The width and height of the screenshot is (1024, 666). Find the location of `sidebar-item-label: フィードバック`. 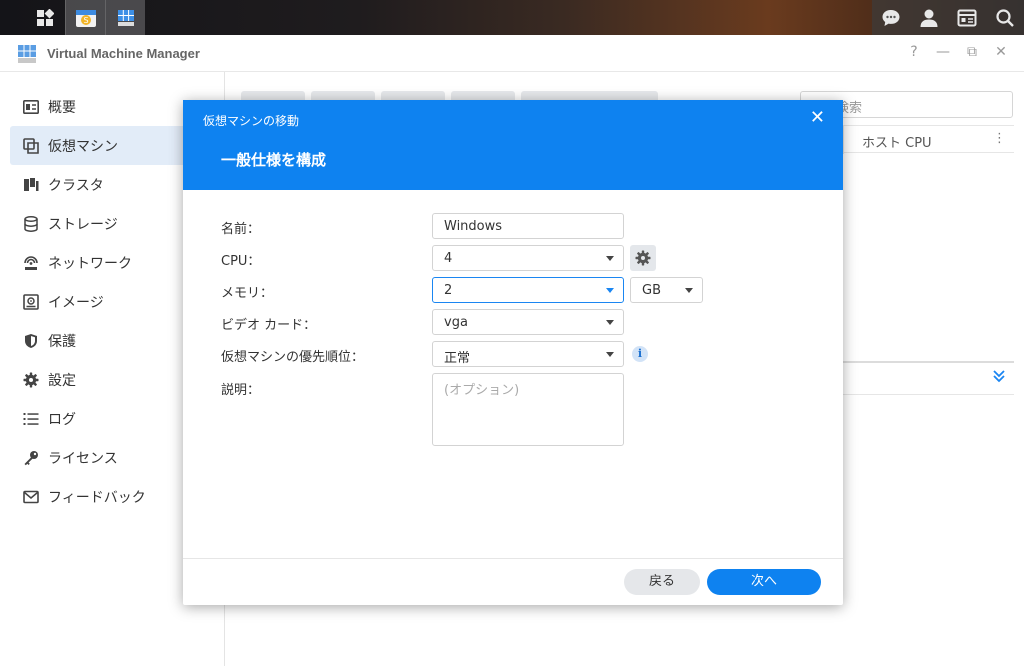

sidebar-item-label: フィードバック is located at coordinates (97, 497).